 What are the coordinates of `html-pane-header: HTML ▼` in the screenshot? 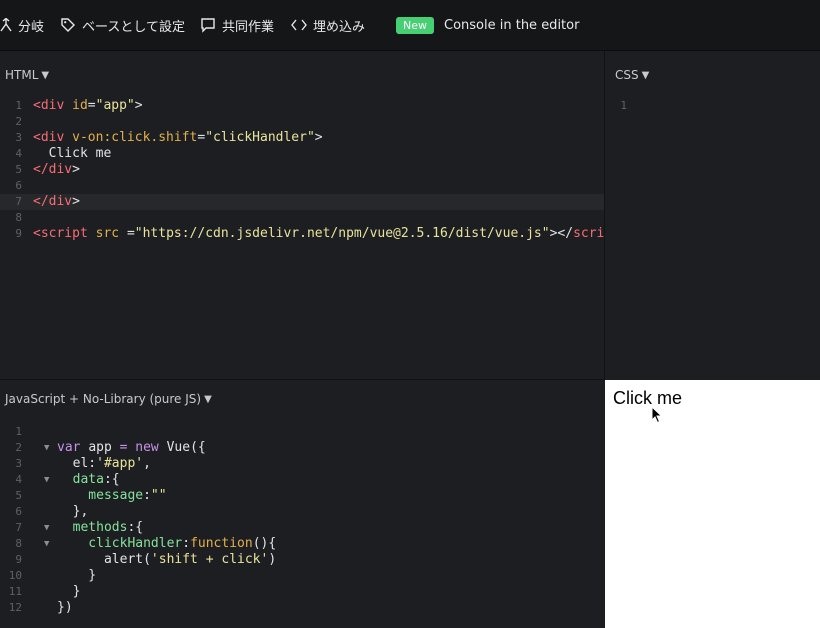 It's located at (302, 75).